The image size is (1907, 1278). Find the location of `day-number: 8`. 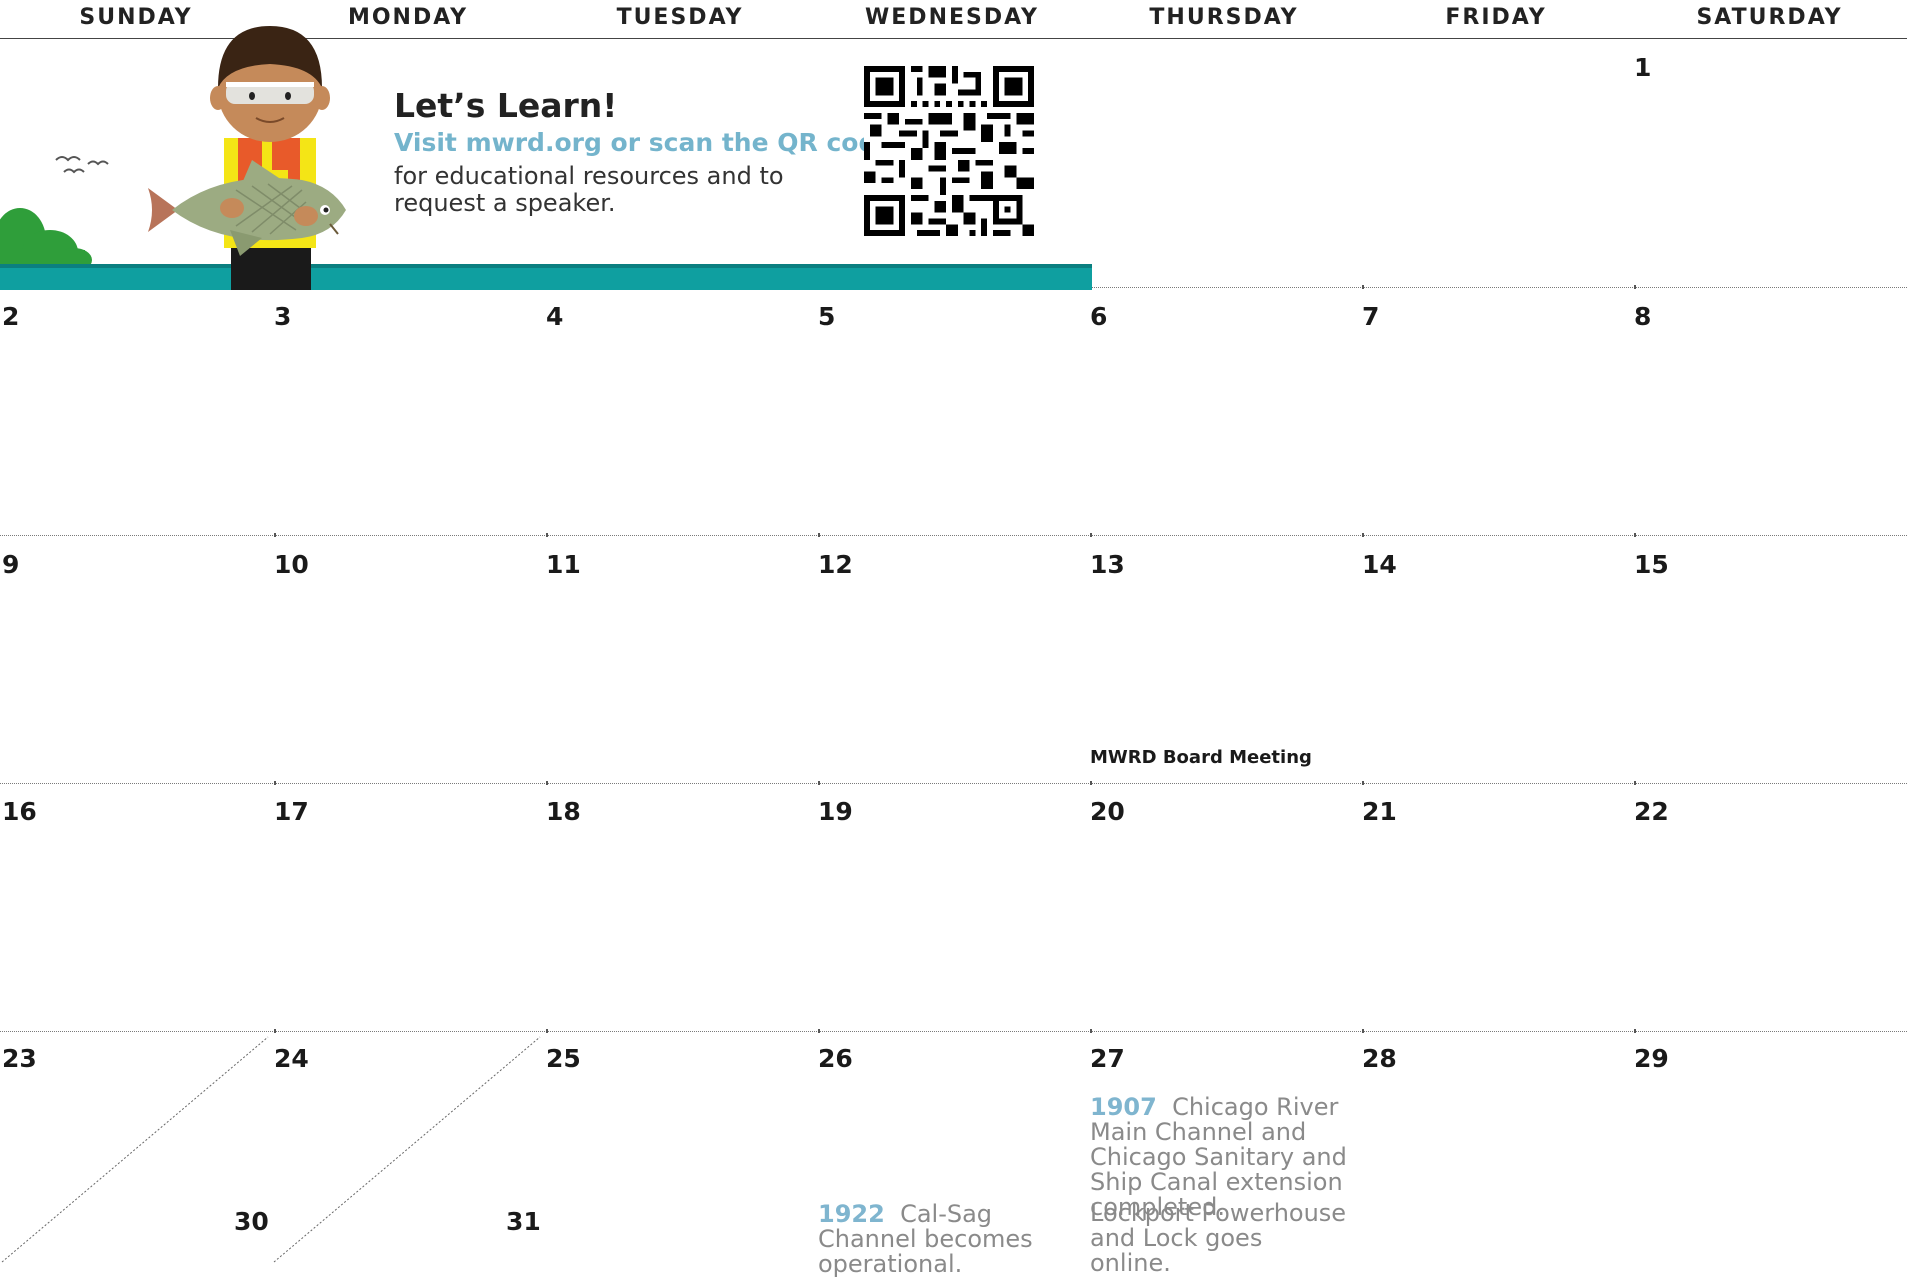

day-number: 8 is located at coordinates (1643, 316).